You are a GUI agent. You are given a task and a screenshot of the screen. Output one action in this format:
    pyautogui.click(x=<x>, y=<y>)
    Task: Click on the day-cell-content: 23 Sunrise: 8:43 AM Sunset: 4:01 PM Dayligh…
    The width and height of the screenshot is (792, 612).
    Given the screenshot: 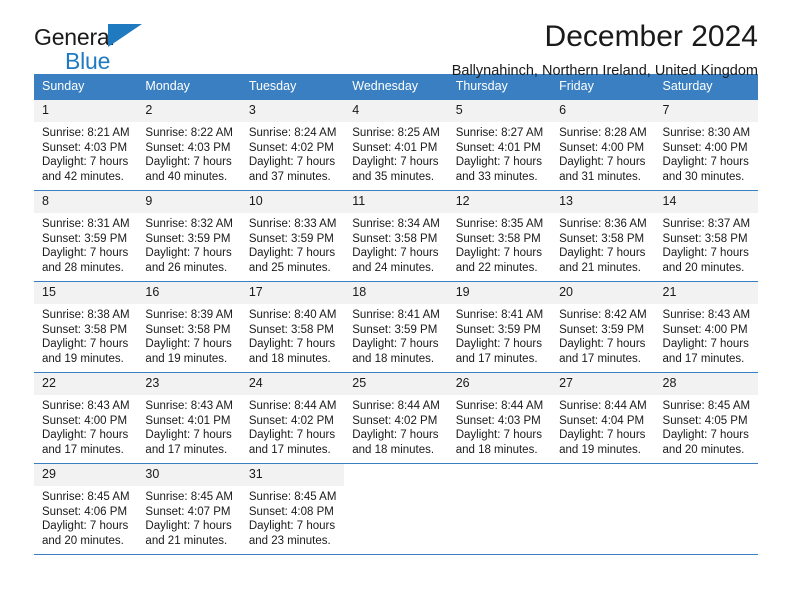 What is the action you would take?
    pyautogui.click(x=189, y=418)
    